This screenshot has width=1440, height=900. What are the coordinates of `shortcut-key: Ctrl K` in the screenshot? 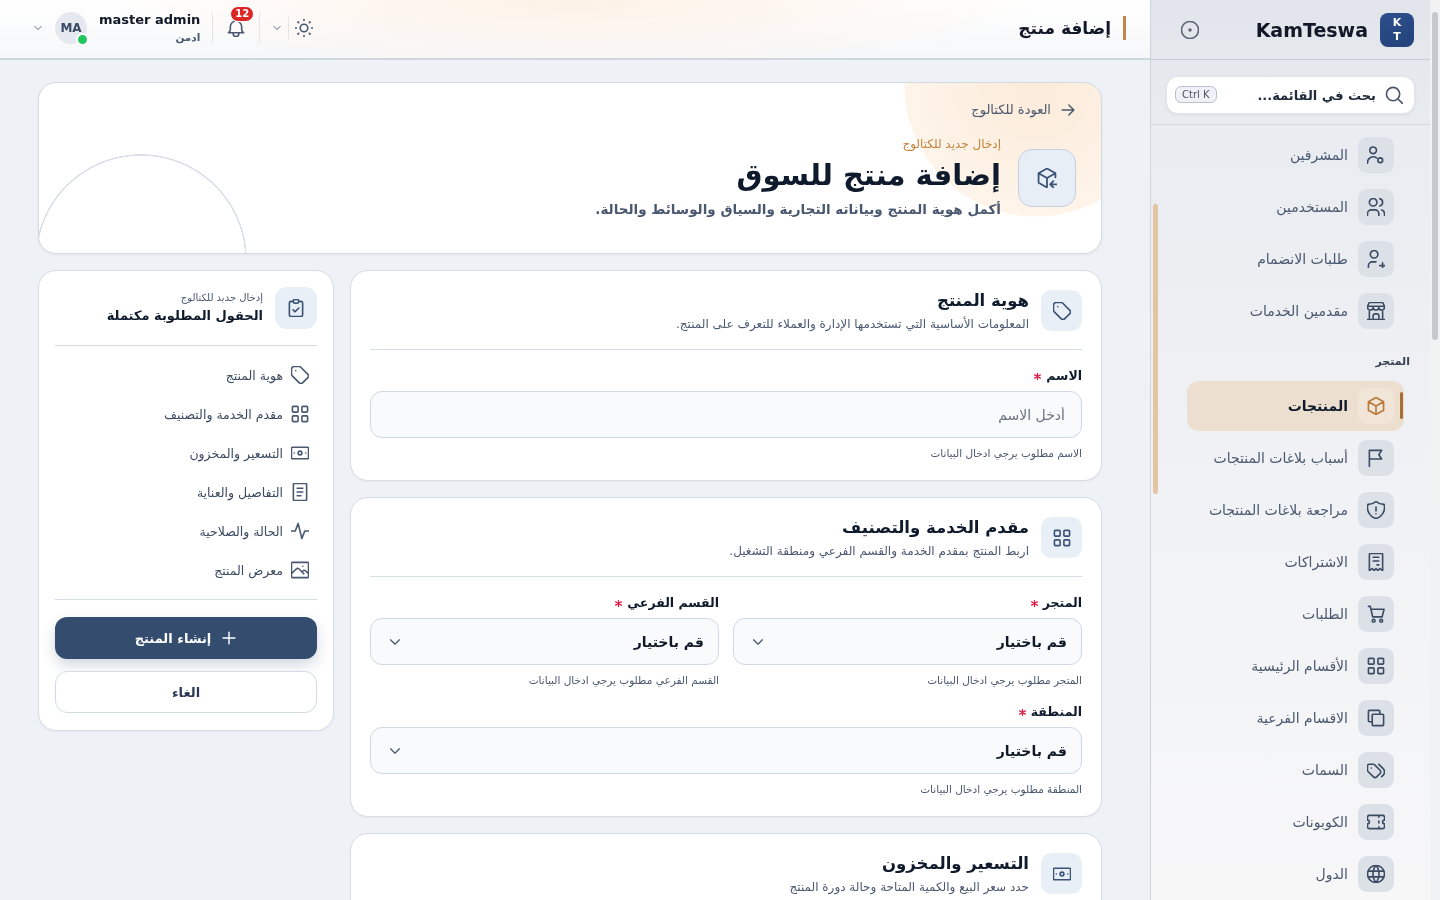 It's located at (1196, 94).